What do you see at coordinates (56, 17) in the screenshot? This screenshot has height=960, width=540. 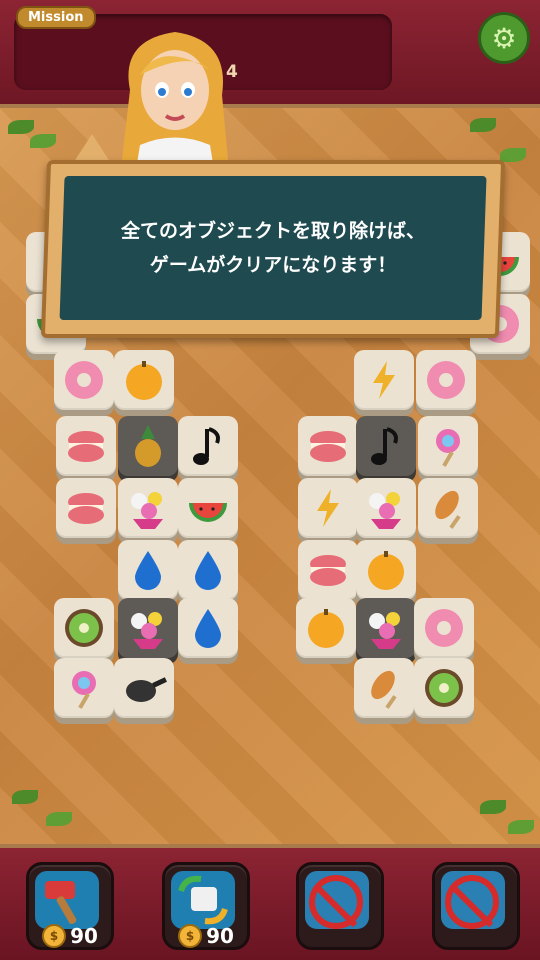 I see `mission-label: Mission` at bounding box center [56, 17].